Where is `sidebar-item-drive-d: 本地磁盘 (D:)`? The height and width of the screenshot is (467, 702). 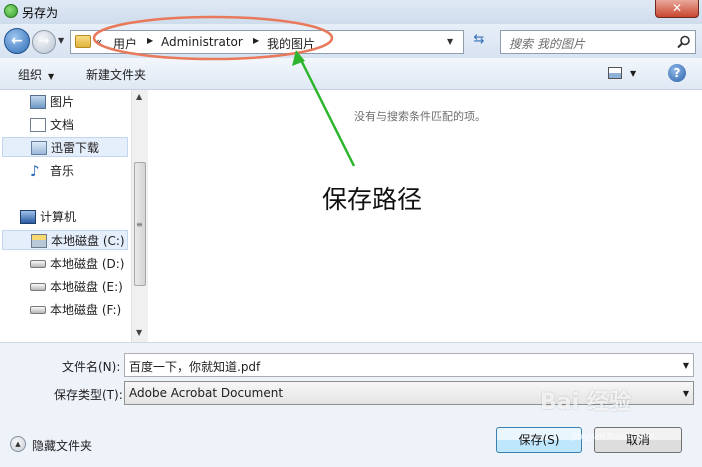 sidebar-item-drive-d: 本地磁盘 (D:) is located at coordinates (78, 264).